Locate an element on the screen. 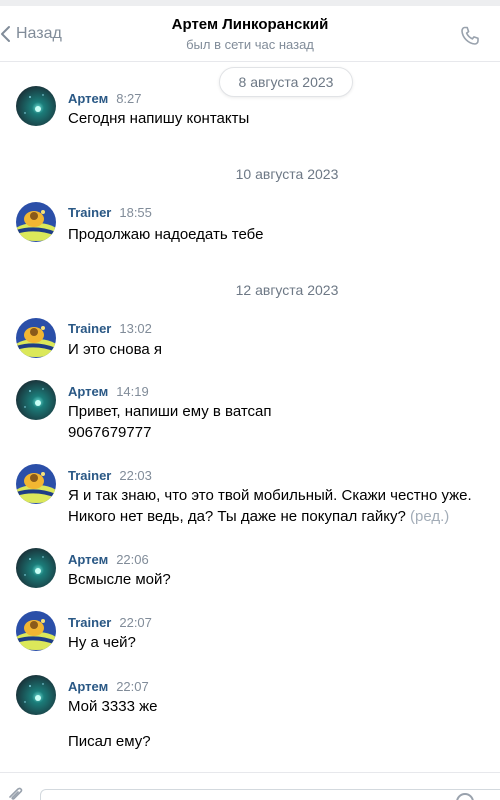 Image resolution: width=500 pixels, height=800 pixels. message-text: Мой 3333 же is located at coordinates (113, 706).